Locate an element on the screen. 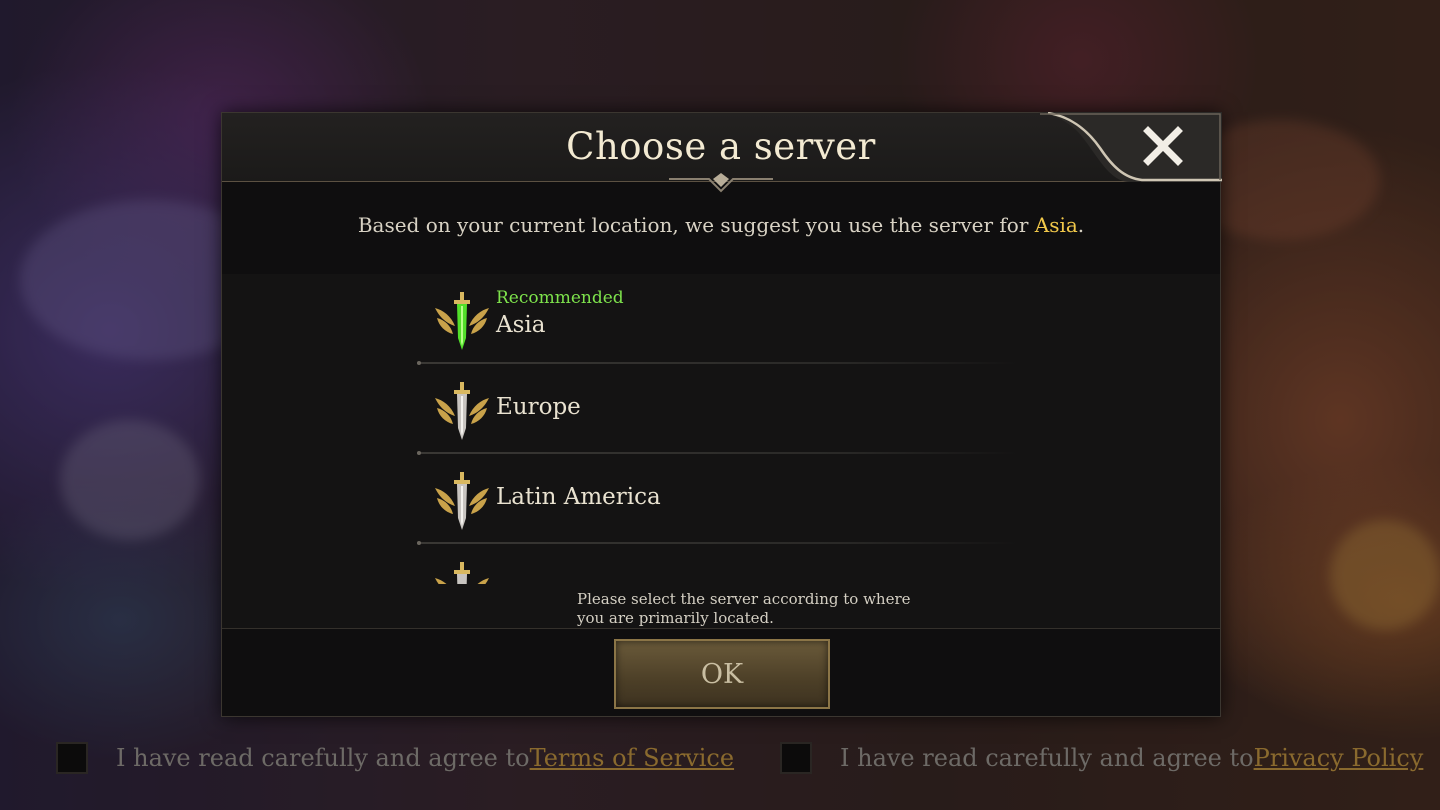 The image size is (1440, 810). server-name-latin-america: Latin America is located at coordinates (578, 497).